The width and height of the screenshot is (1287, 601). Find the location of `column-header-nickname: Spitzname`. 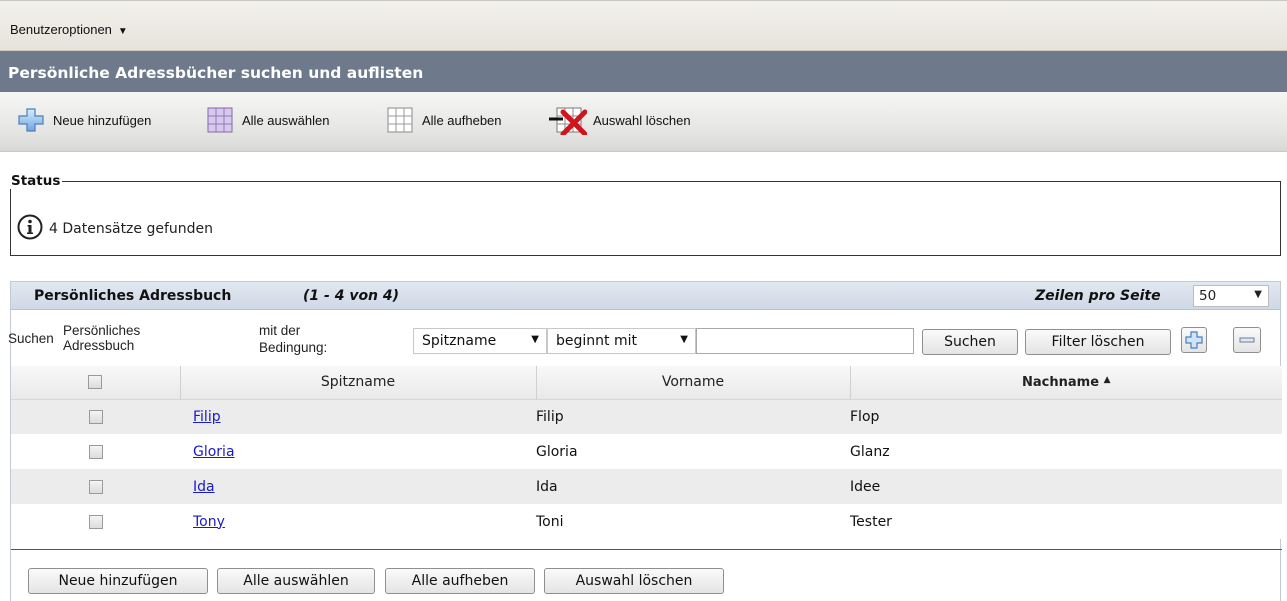

column-header-nickname: Spitzname is located at coordinates (357, 383).